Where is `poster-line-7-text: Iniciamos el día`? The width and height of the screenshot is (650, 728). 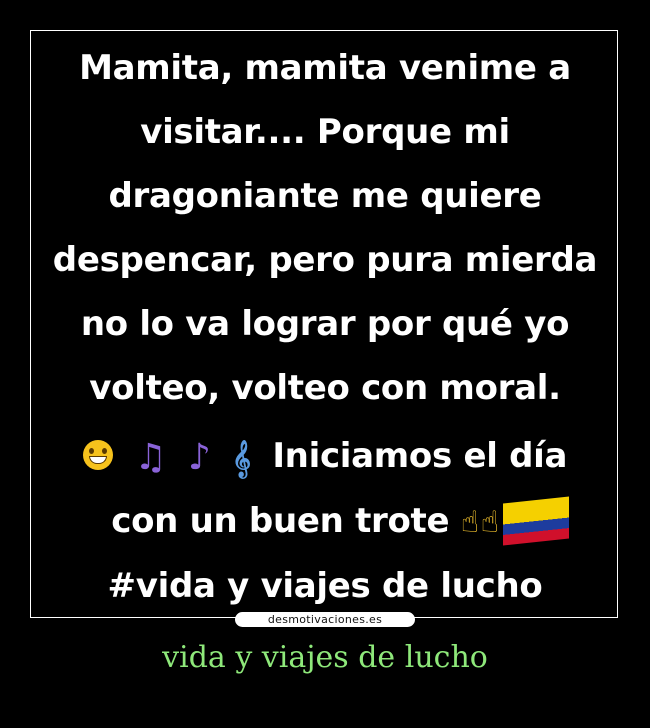 poster-line-7-text: Iniciamos el día is located at coordinates (420, 456).